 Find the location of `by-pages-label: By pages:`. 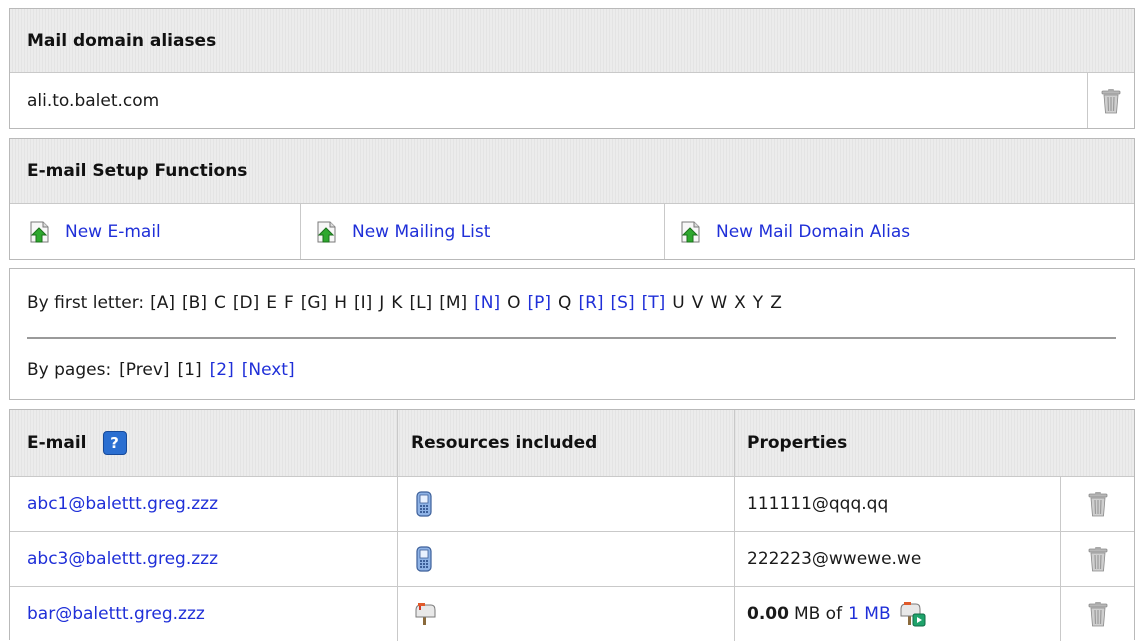

by-pages-label: By pages: is located at coordinates (69, 370).